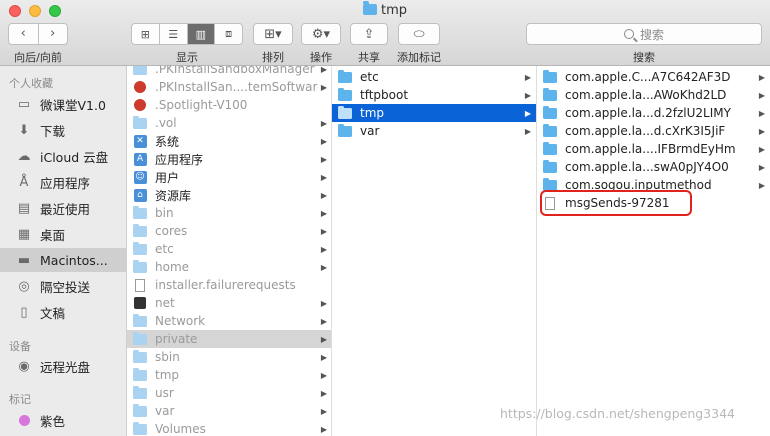  I want to click on list-item-selected: tmp ▶, so click(434, 113).